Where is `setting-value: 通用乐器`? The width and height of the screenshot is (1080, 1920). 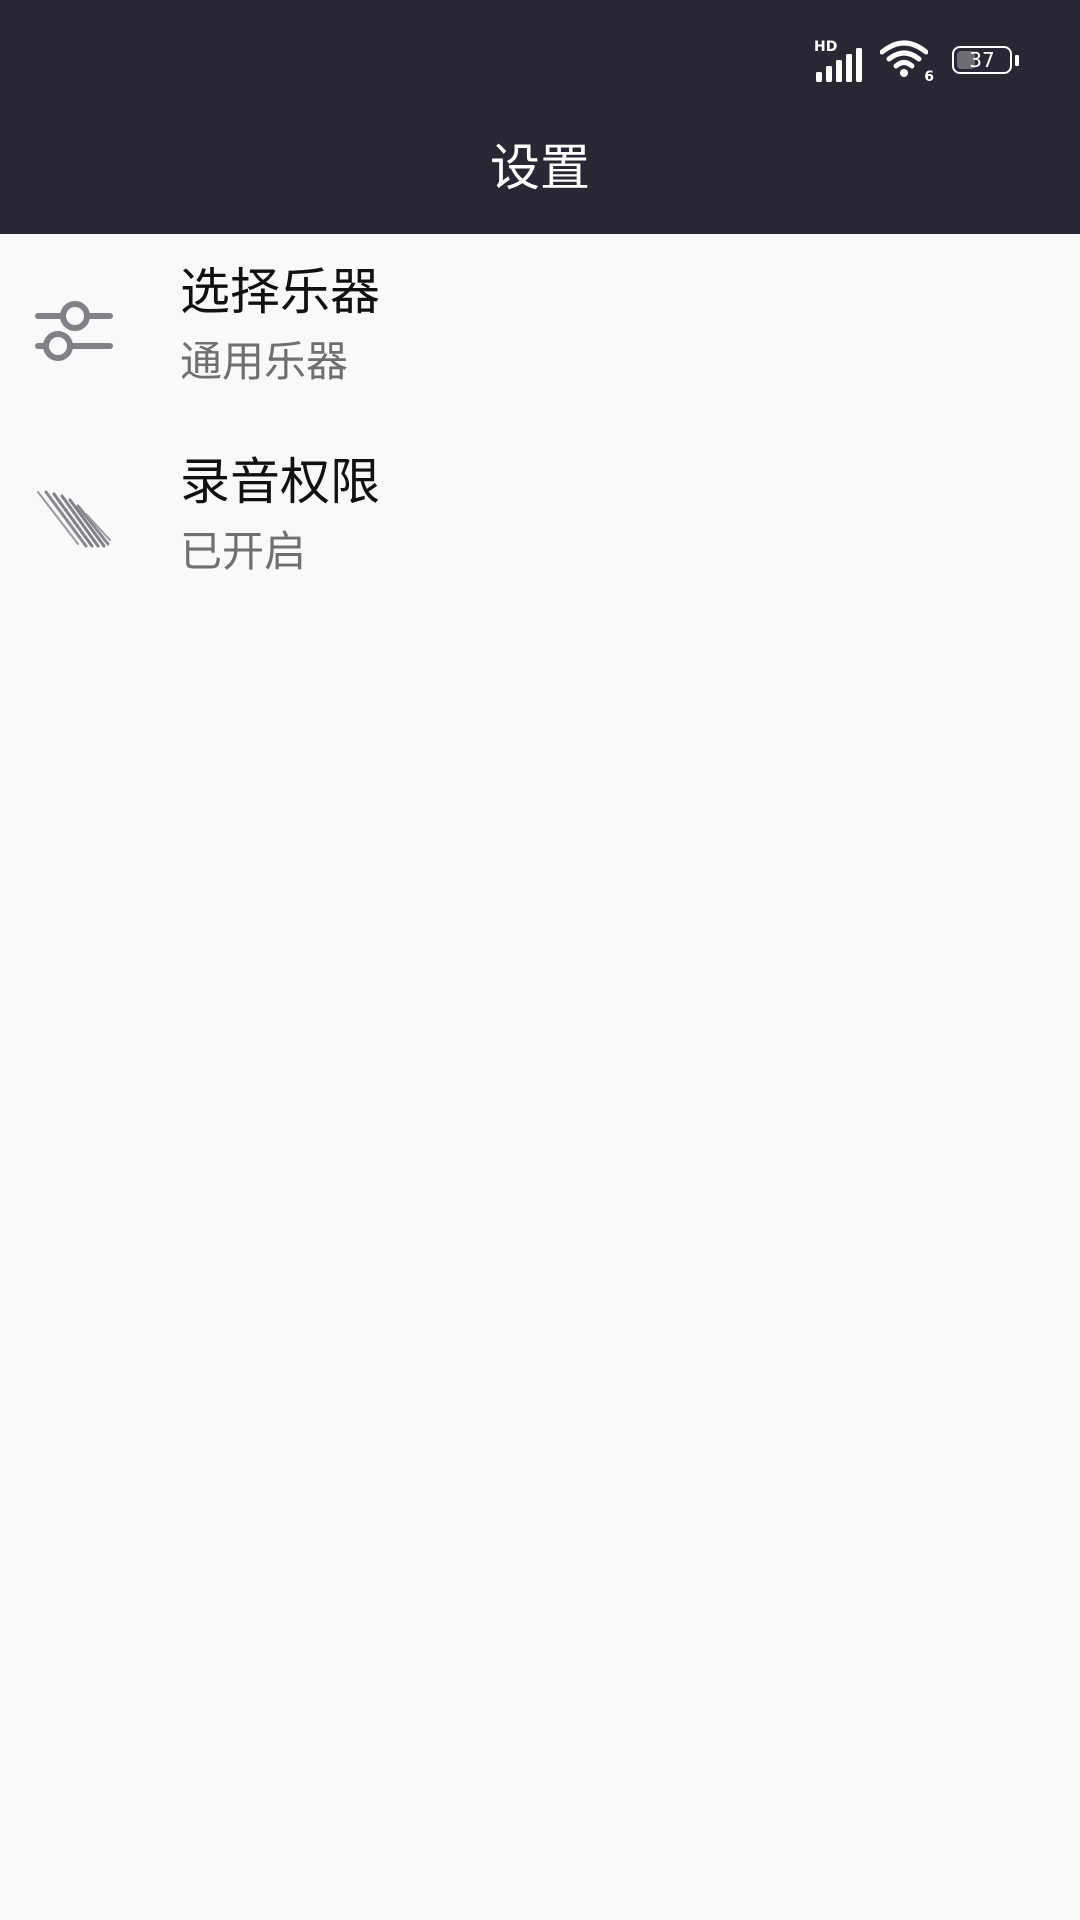
setting-value: 通用乐器 is located at coordinates (264, 361).